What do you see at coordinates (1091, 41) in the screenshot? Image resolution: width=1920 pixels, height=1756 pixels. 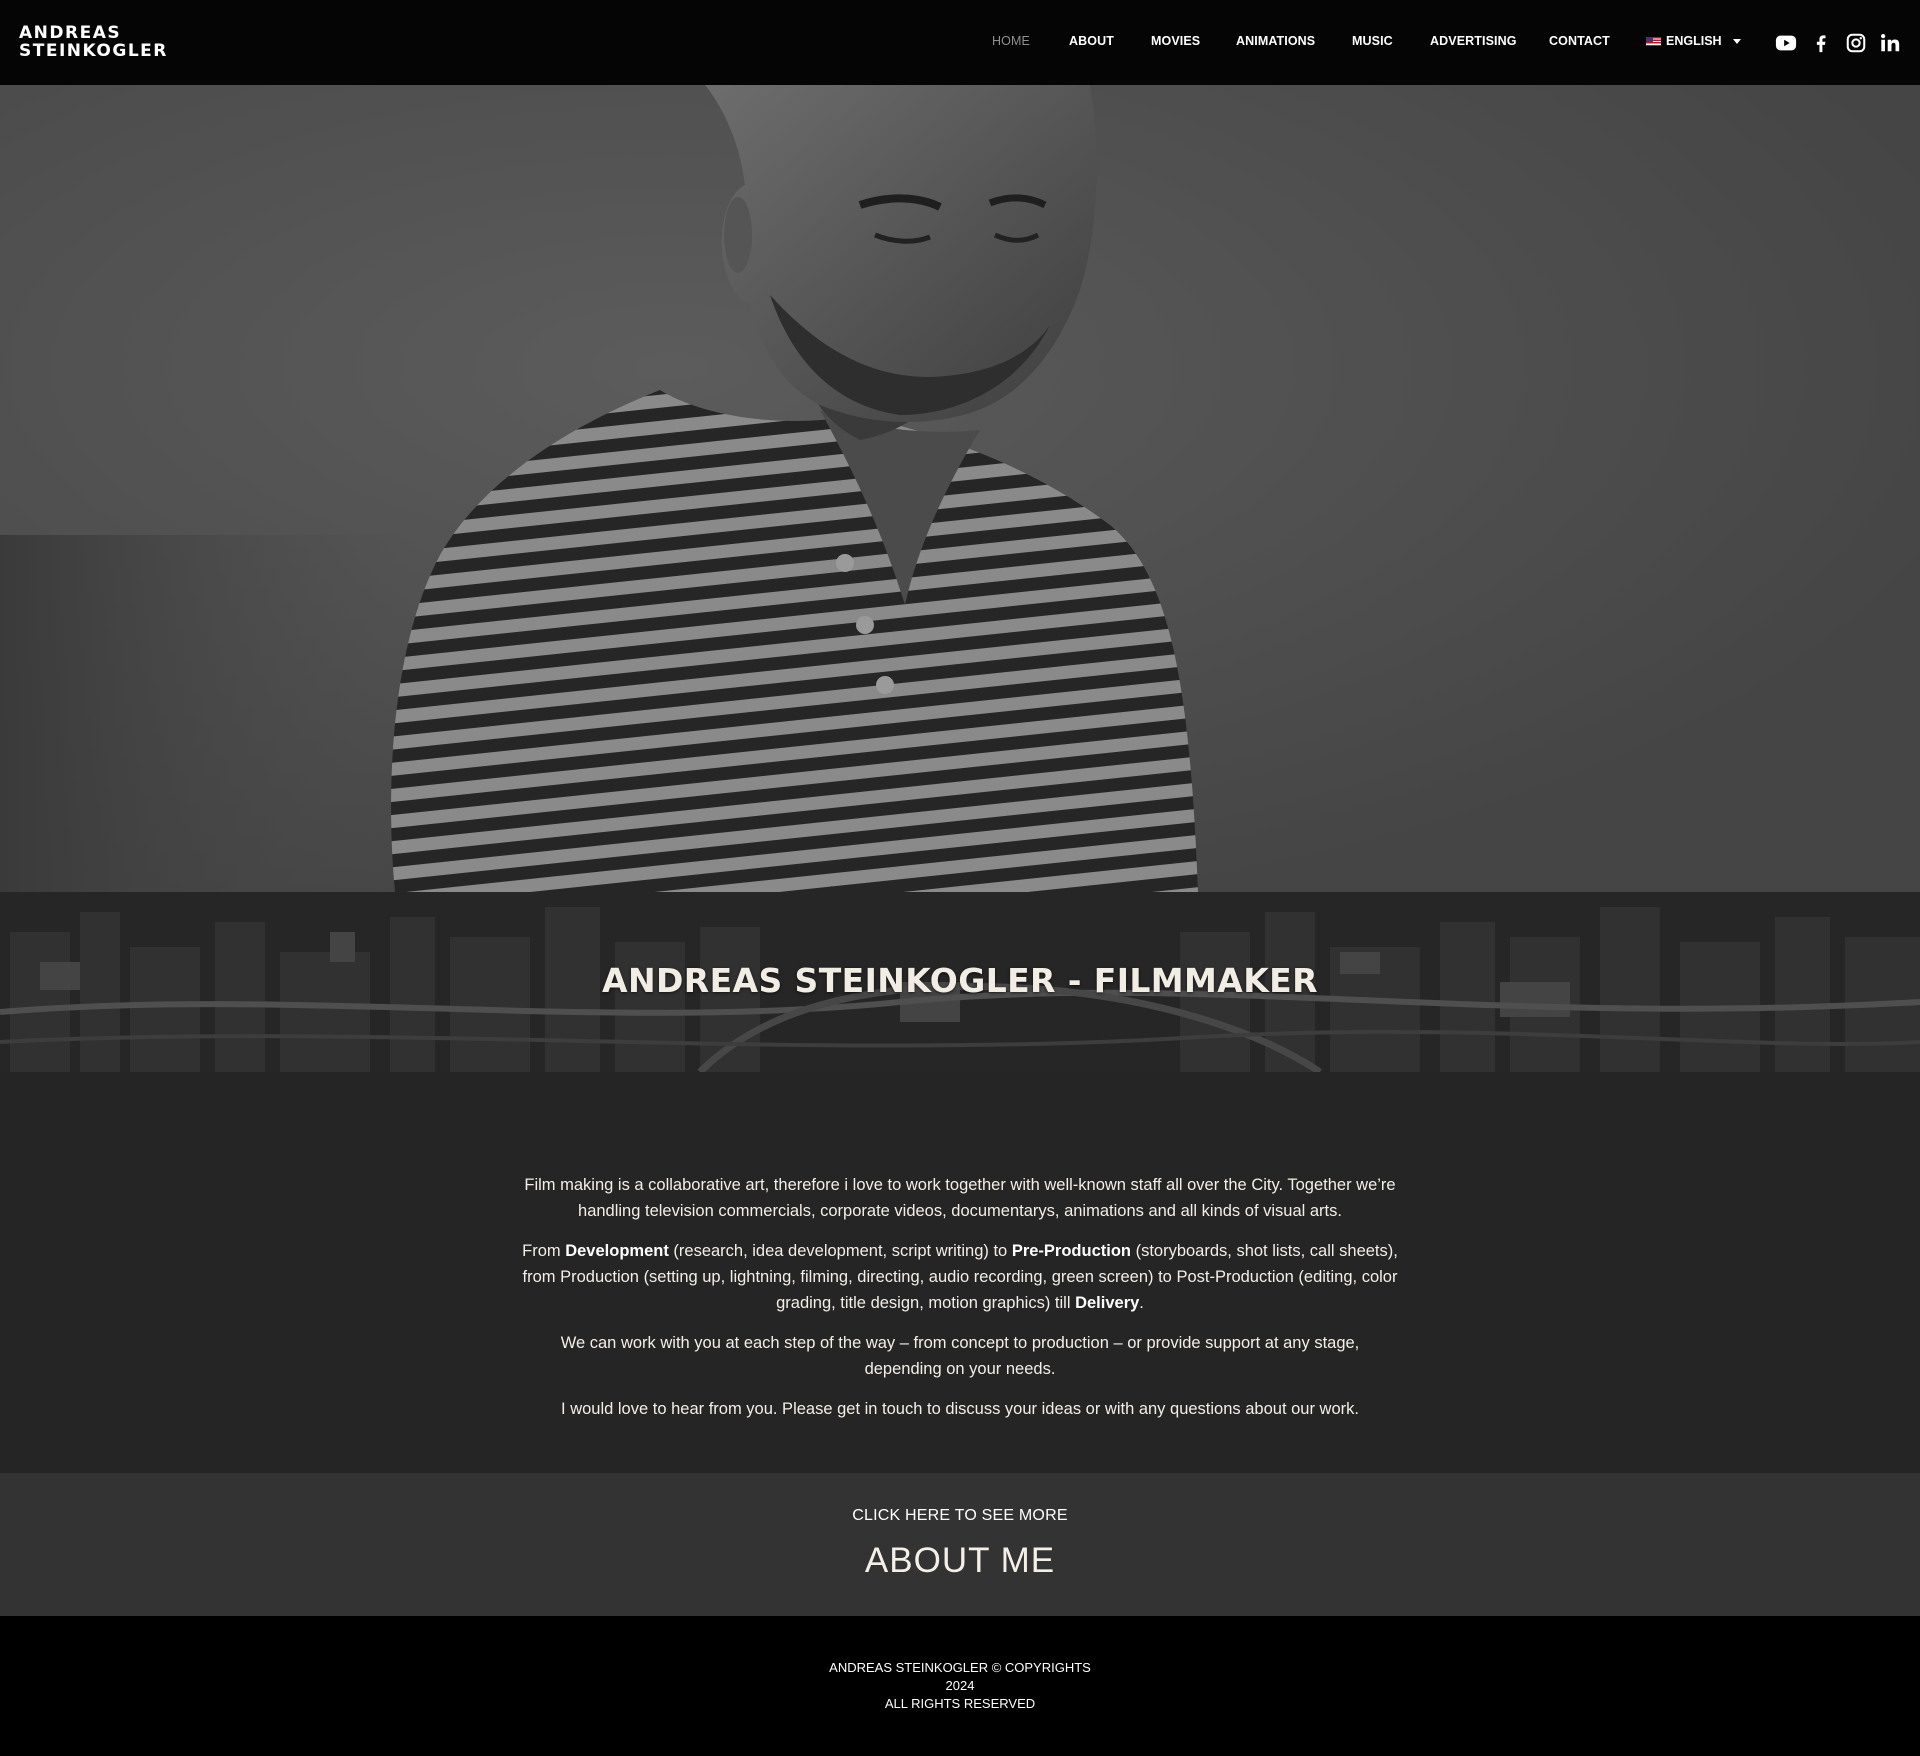 I see `nav-about: ABOUT` at bounding box center [1091, 41].